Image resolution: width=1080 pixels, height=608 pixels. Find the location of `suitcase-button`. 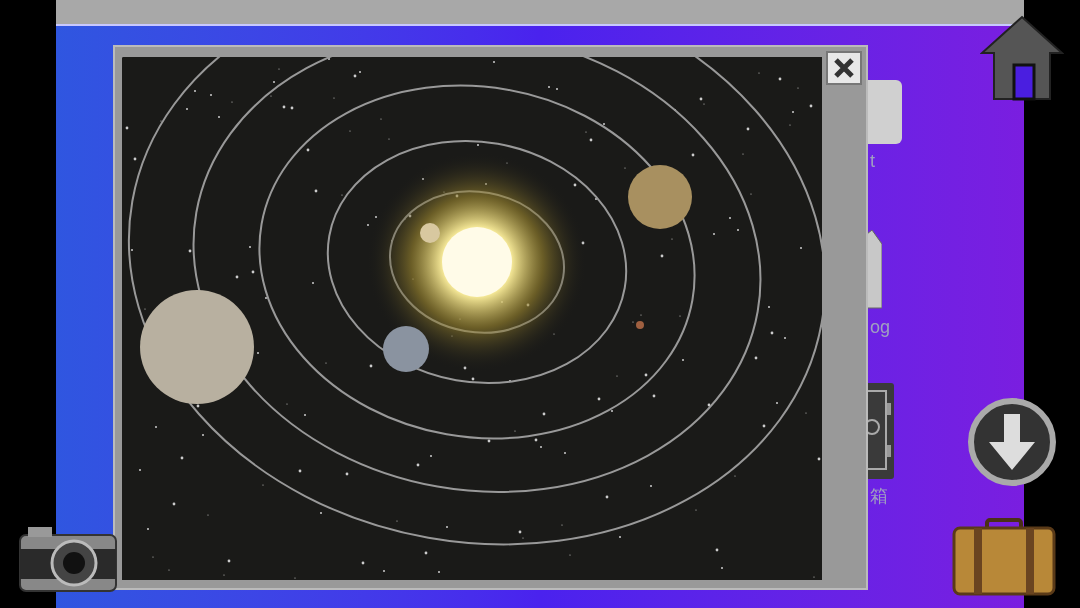

suitcase-button is located at coordinates (1004, 557).